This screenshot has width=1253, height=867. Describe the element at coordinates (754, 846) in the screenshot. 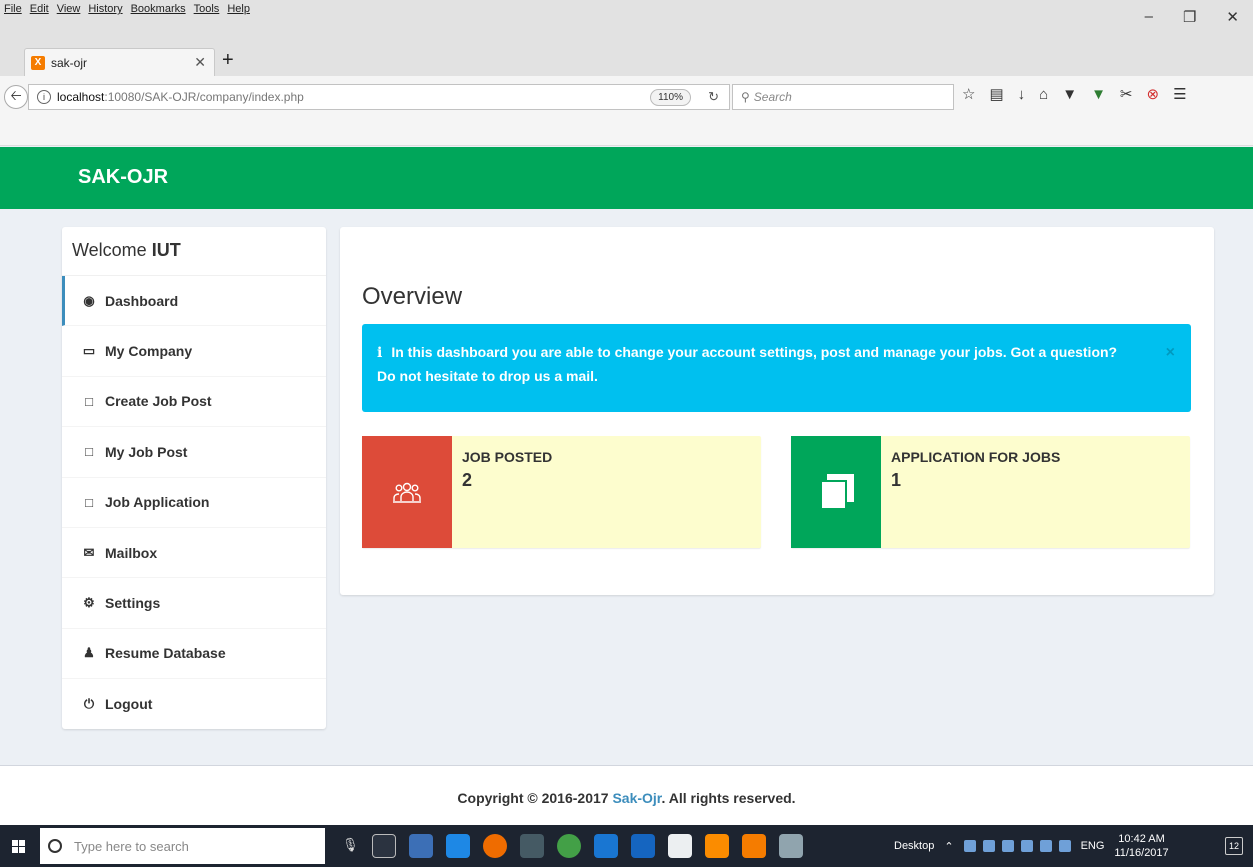

I see `xampp-icon` at that location.